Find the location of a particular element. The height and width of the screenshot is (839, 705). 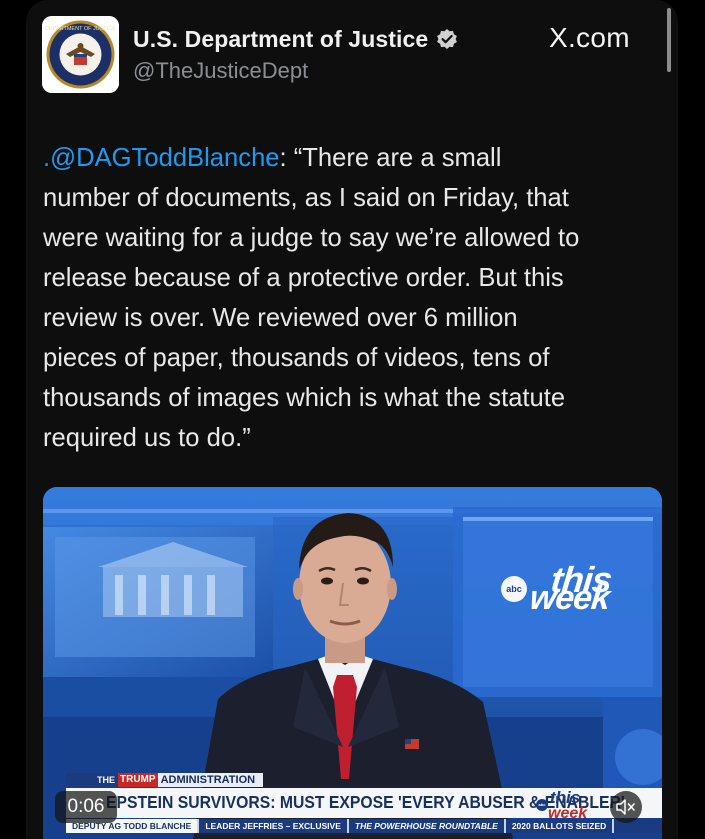

tag-trump: TRUMP is located at coordinates (138, 780).